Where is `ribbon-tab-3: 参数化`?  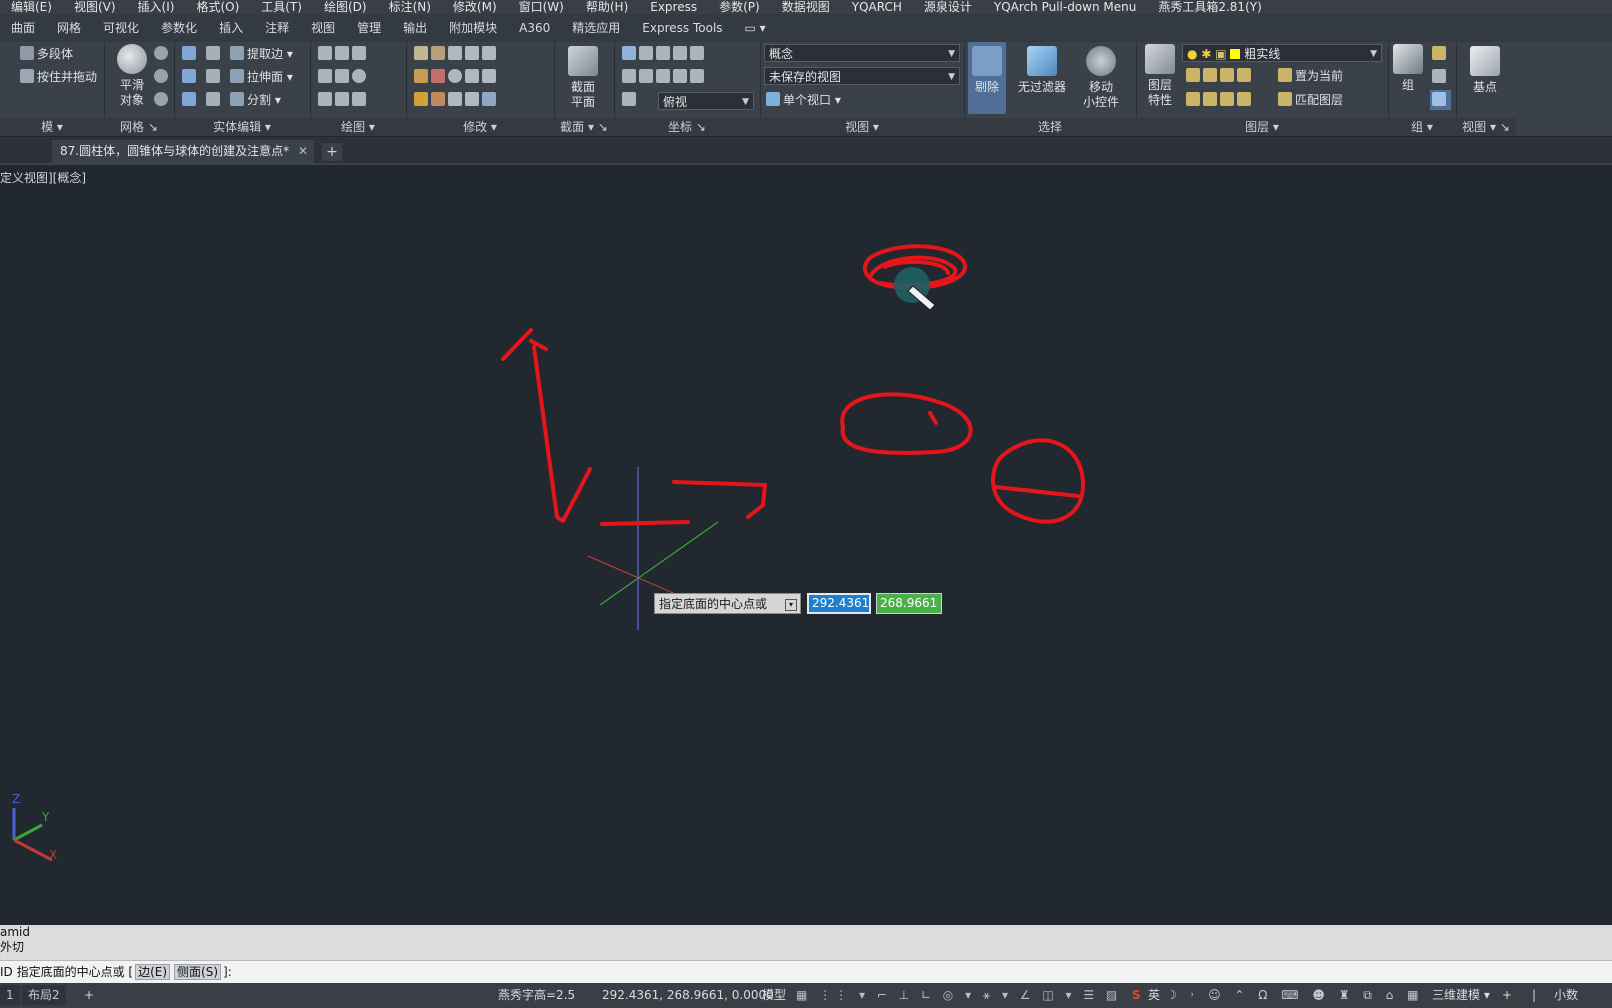
ribbon-tab-3: 参数化 is located at coordinates (179, 28).